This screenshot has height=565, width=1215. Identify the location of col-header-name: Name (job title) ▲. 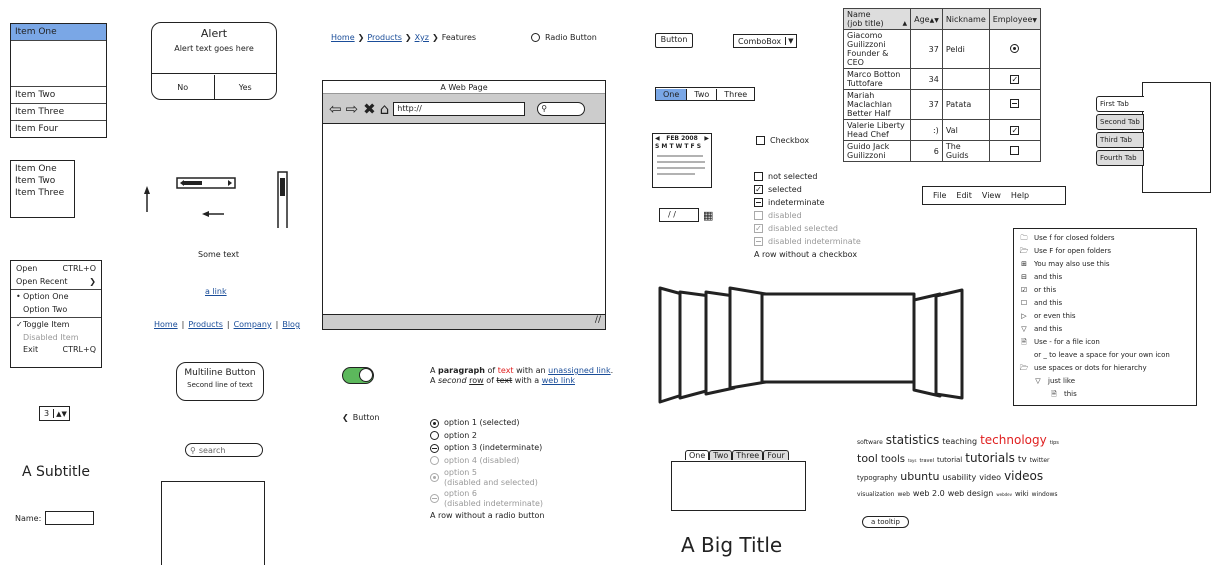
(877, 19).